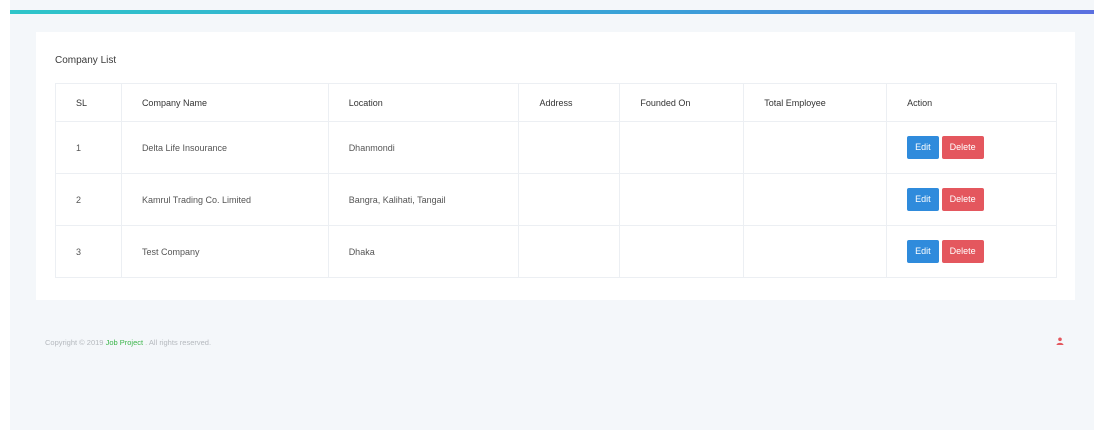 The height and width of the screenshot is (430, 1094). What do you see at coordinates (224, 199) in the screenshot?
I see `cell-company-name: Kamrul Trading Co. Limited` at bounding box center [224, 199].